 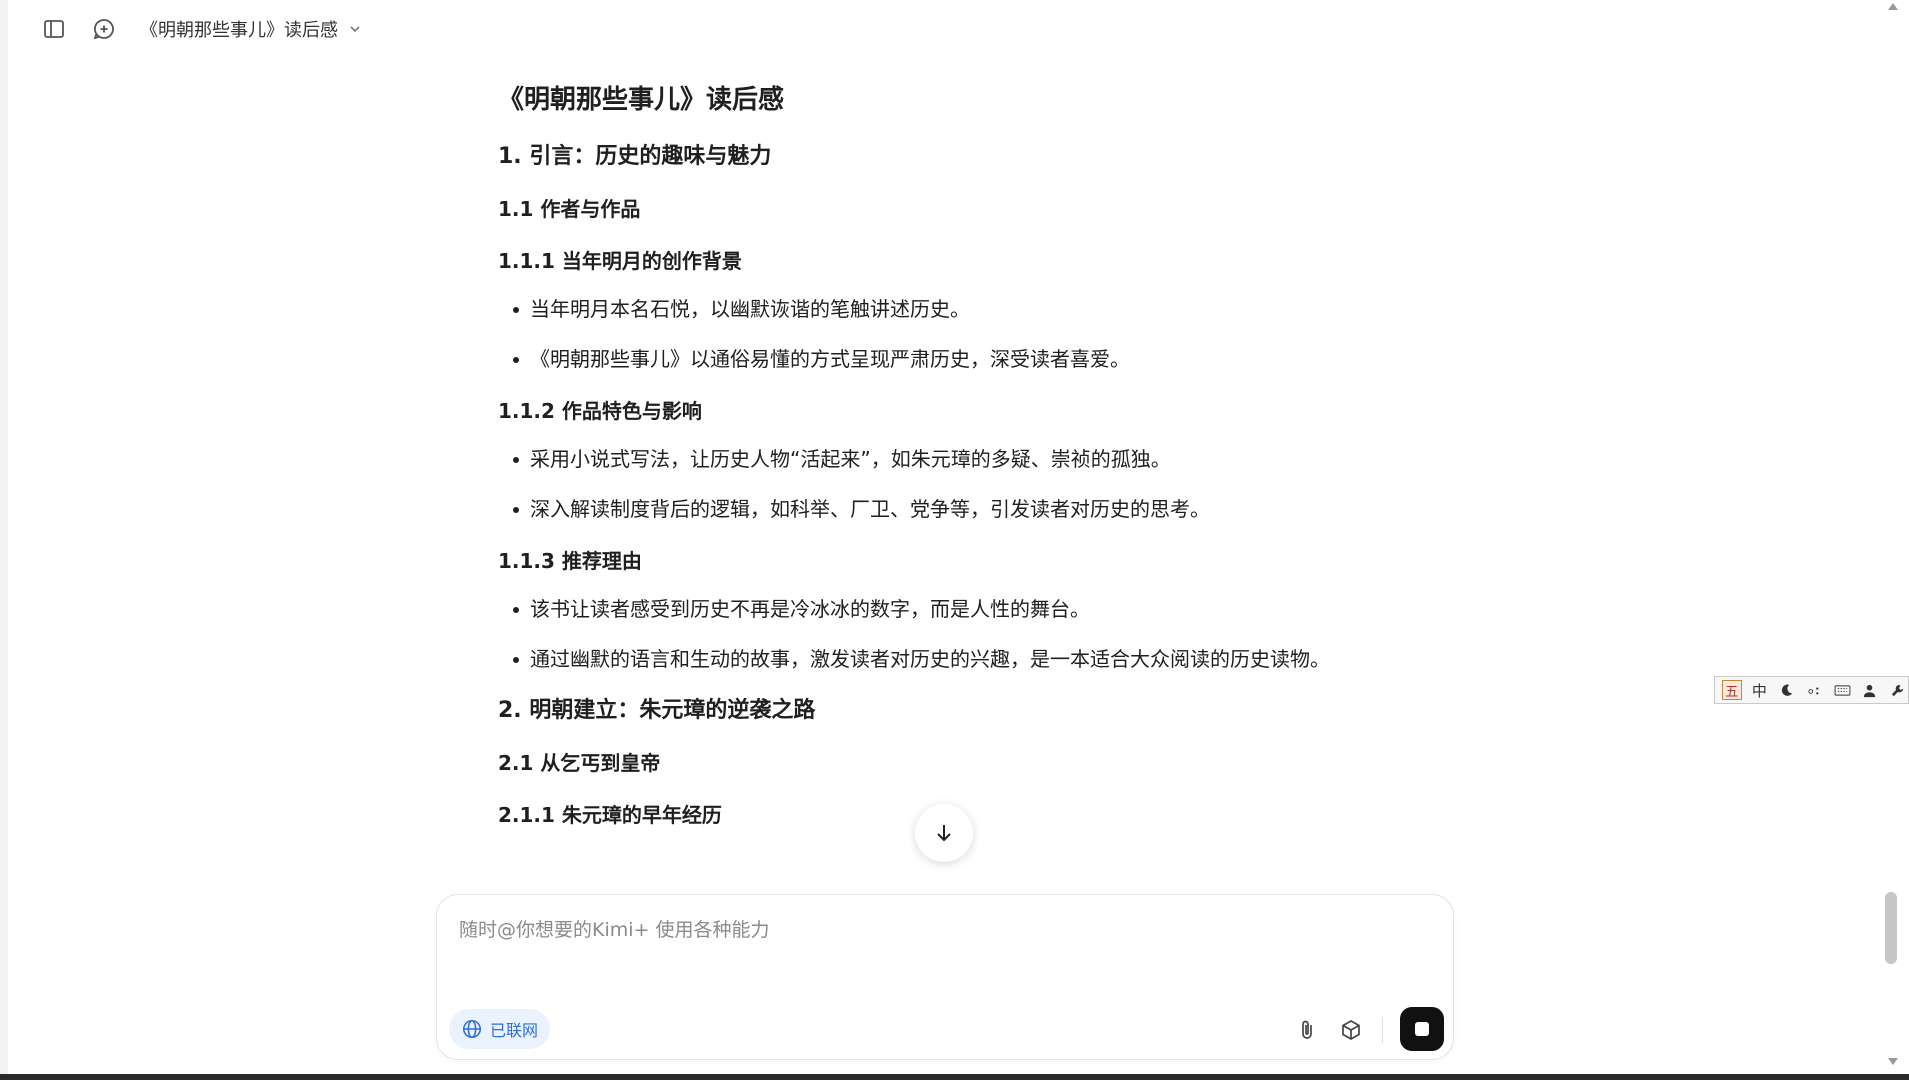 I want to click on toolbar-divider, so click(x=1382, y=1030).